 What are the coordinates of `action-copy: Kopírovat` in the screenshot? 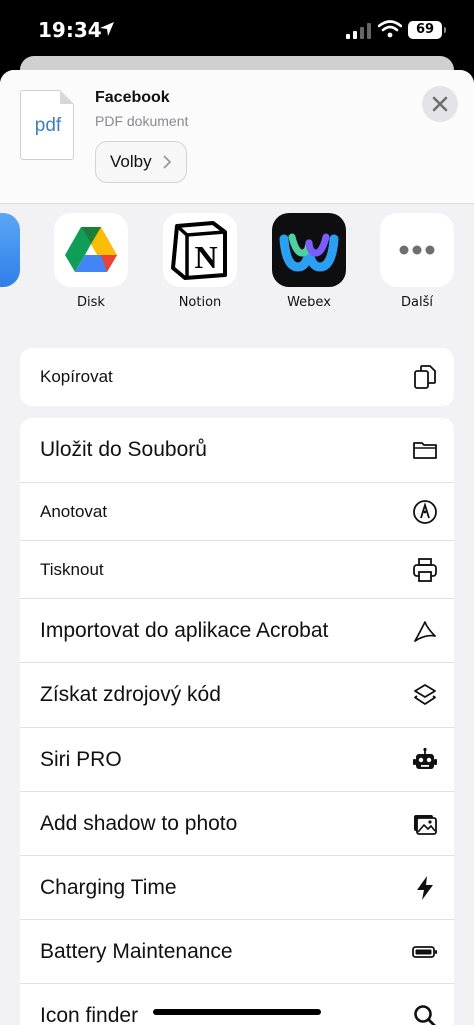 It's located at (237, 377).